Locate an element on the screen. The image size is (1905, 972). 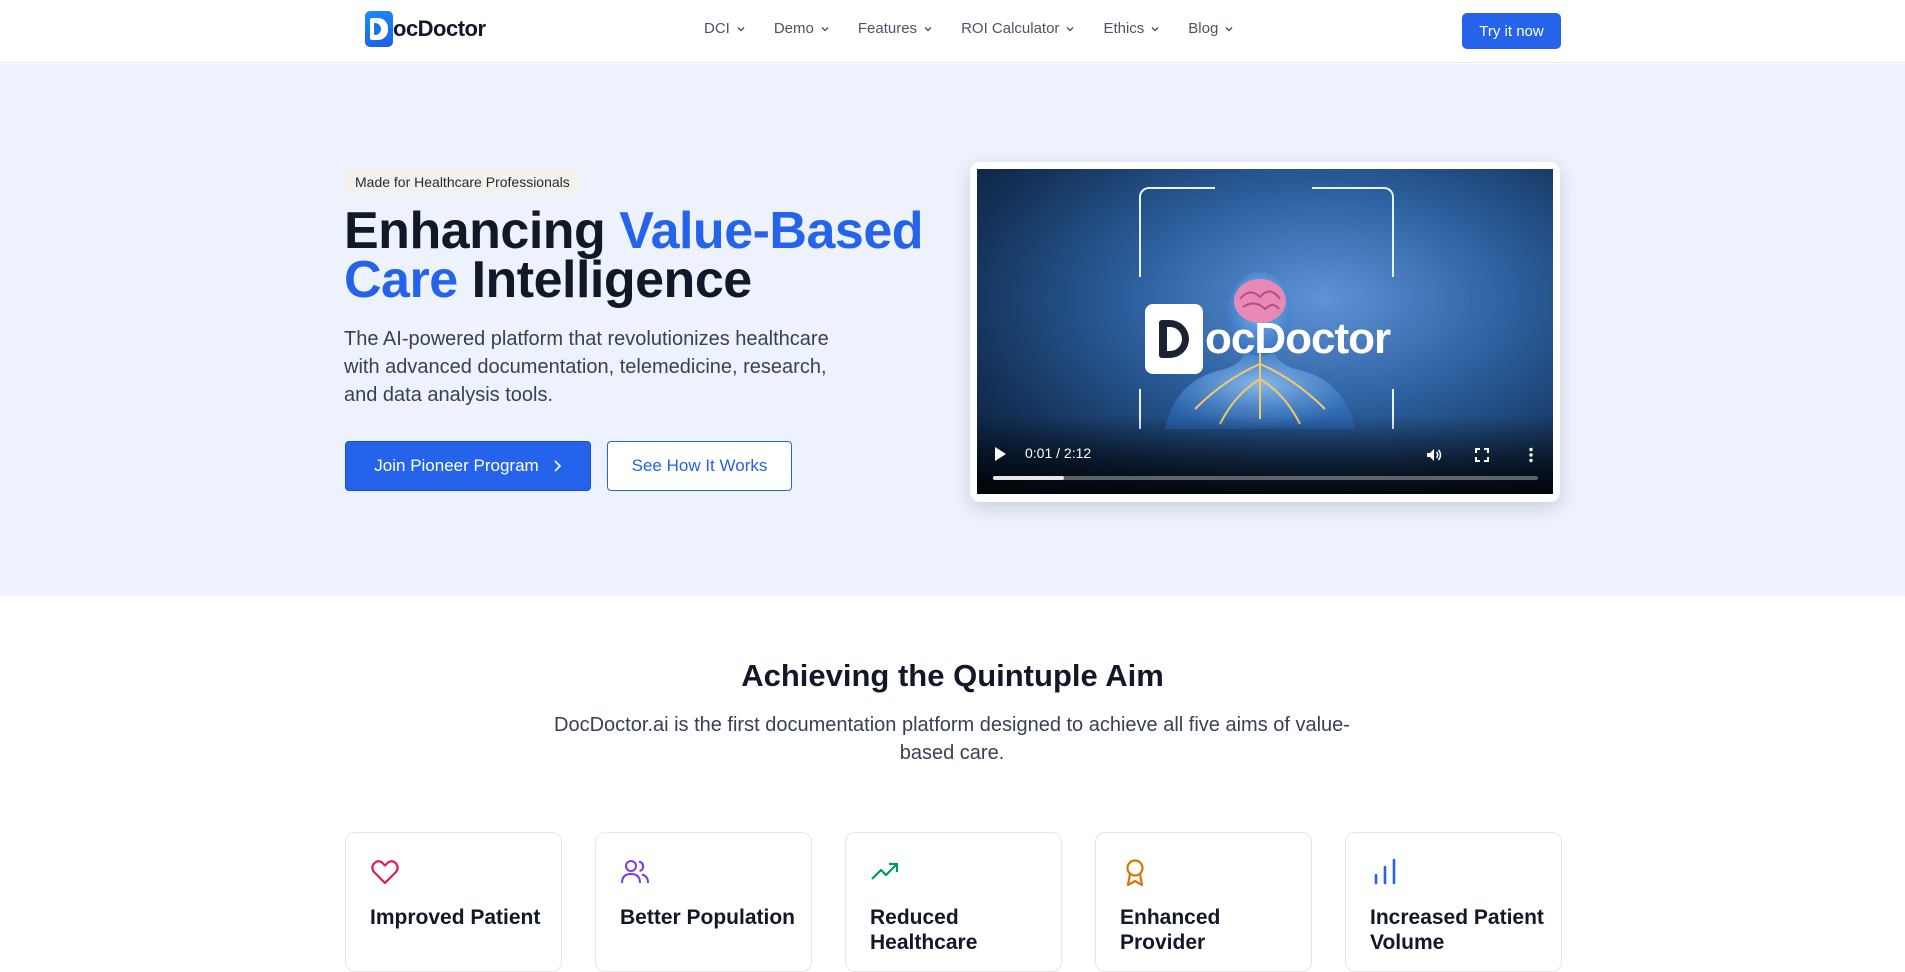
fullscreen-icon is located at coordinates (1482, 455).